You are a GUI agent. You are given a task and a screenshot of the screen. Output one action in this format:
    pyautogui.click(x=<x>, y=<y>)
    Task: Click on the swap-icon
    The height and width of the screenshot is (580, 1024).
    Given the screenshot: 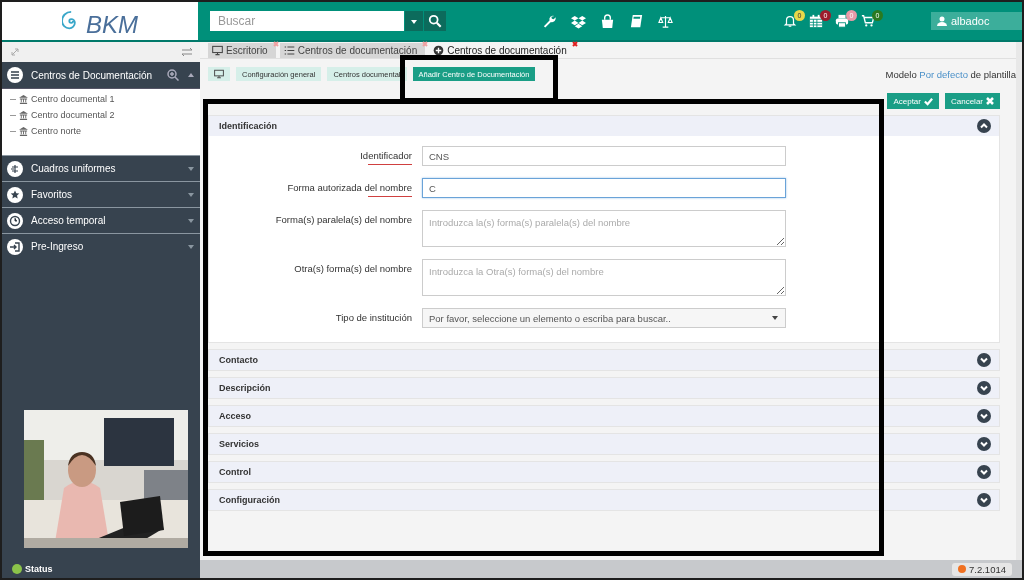 What is the action you would take?
    pyautogui.click(x=187, y=52)
    